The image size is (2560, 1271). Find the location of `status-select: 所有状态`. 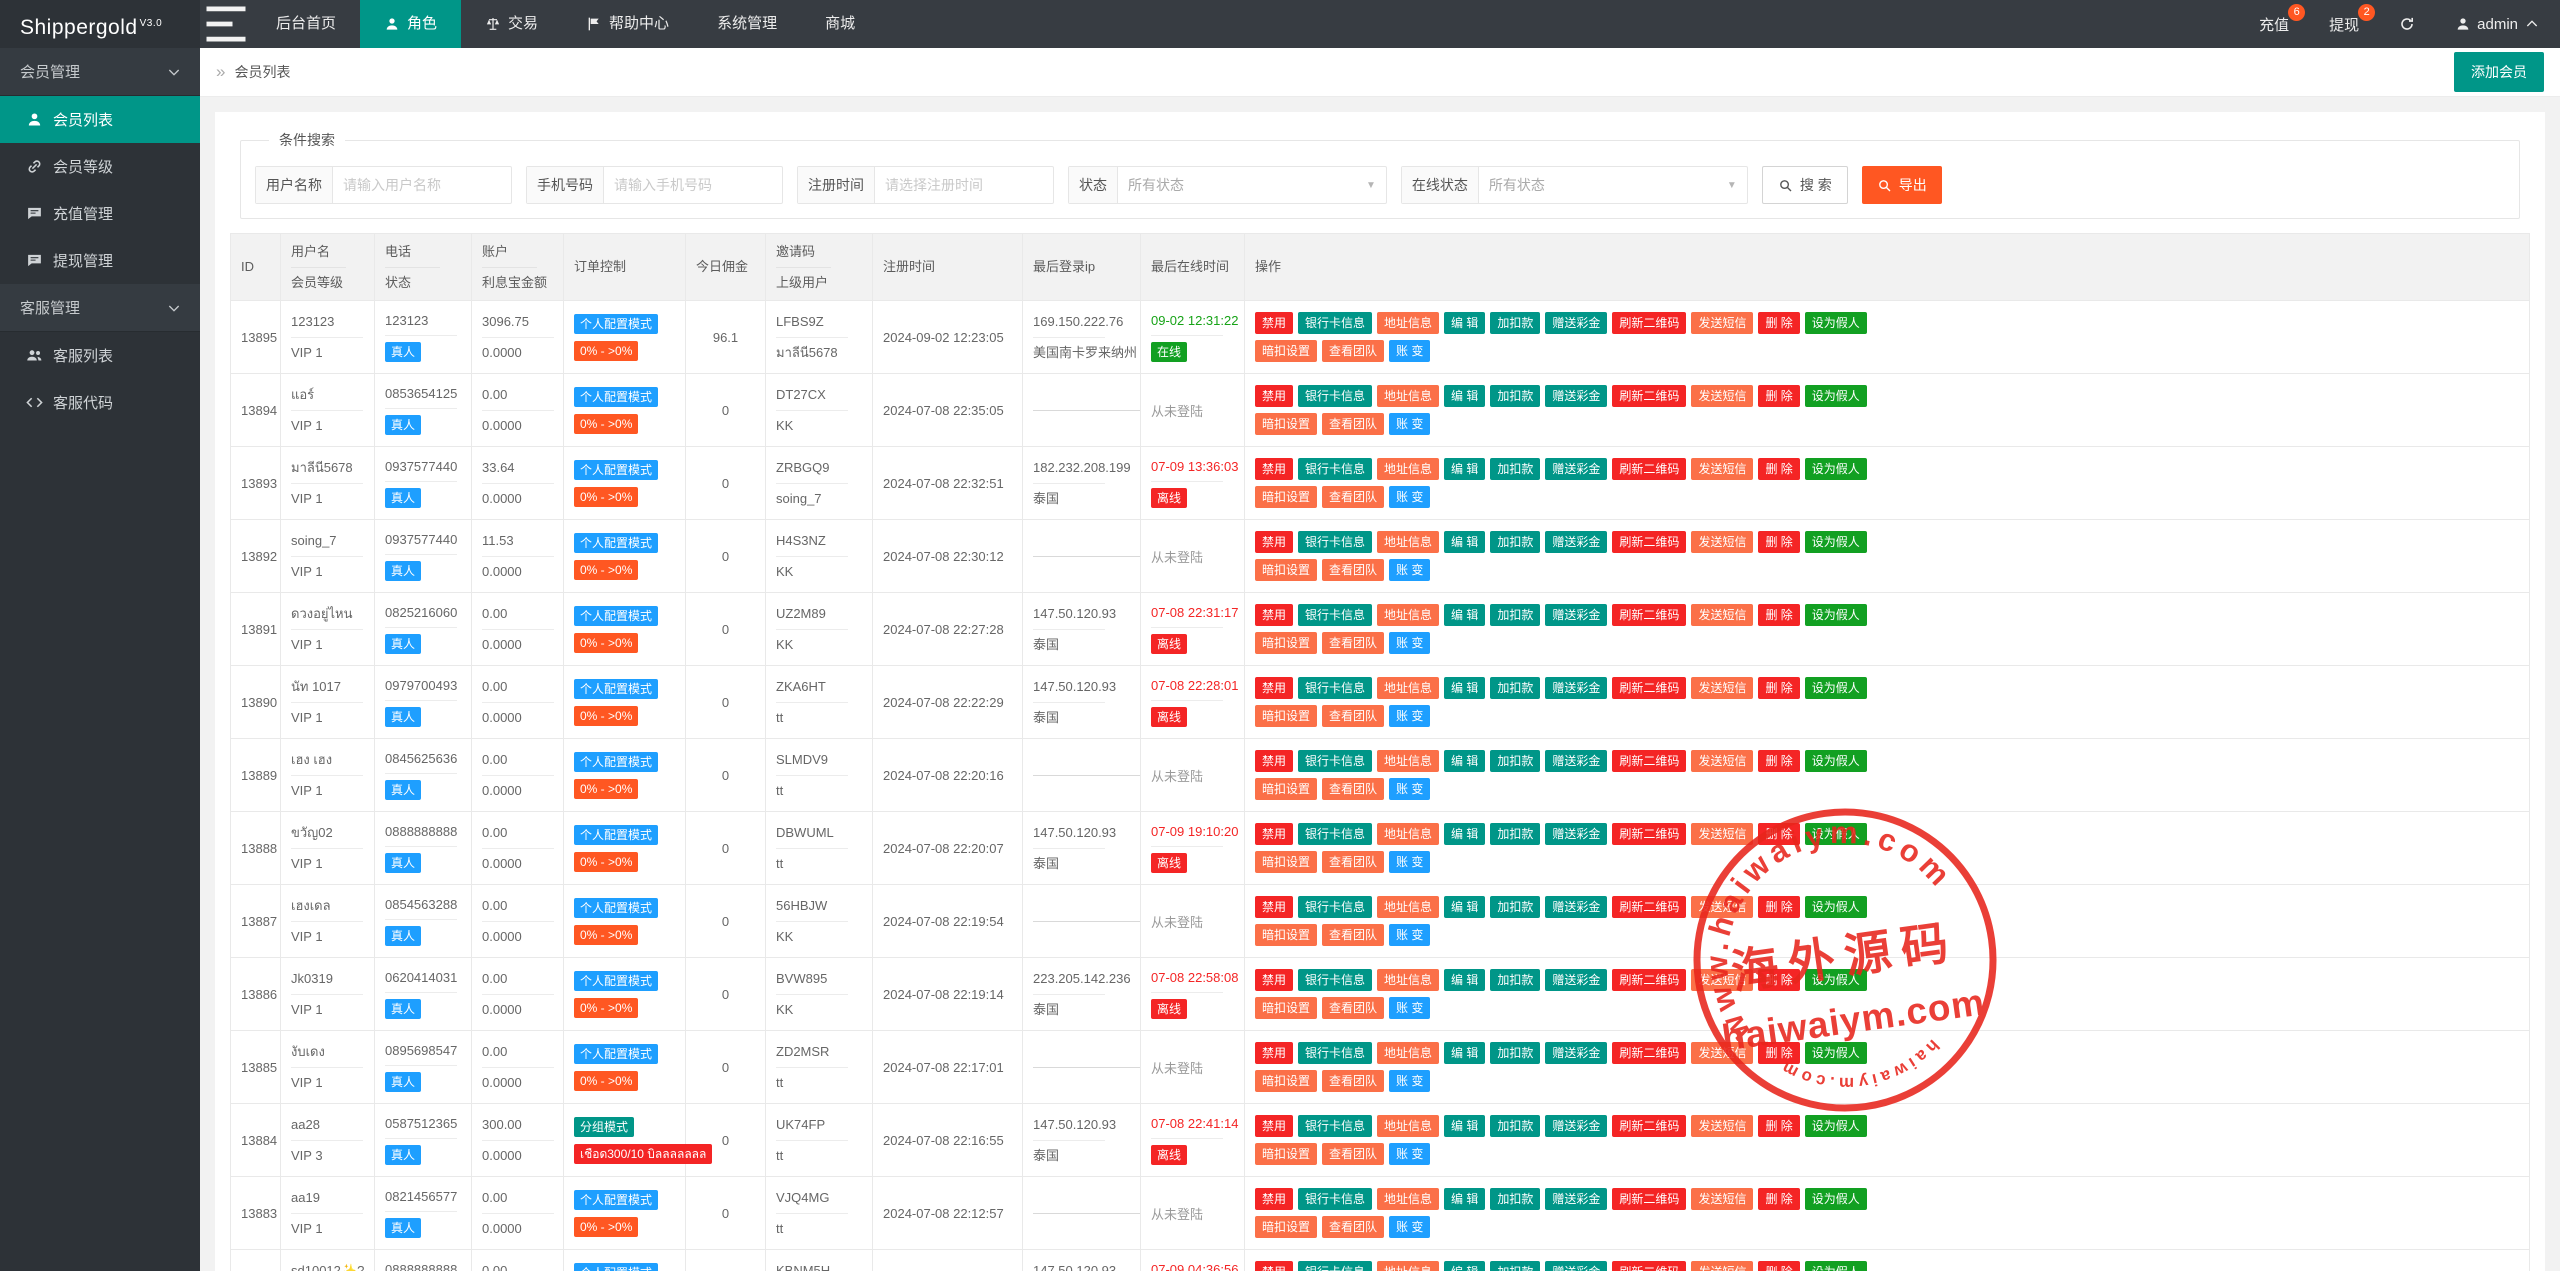

status-select: 所有状态 is located at coordinates (1242, 185).